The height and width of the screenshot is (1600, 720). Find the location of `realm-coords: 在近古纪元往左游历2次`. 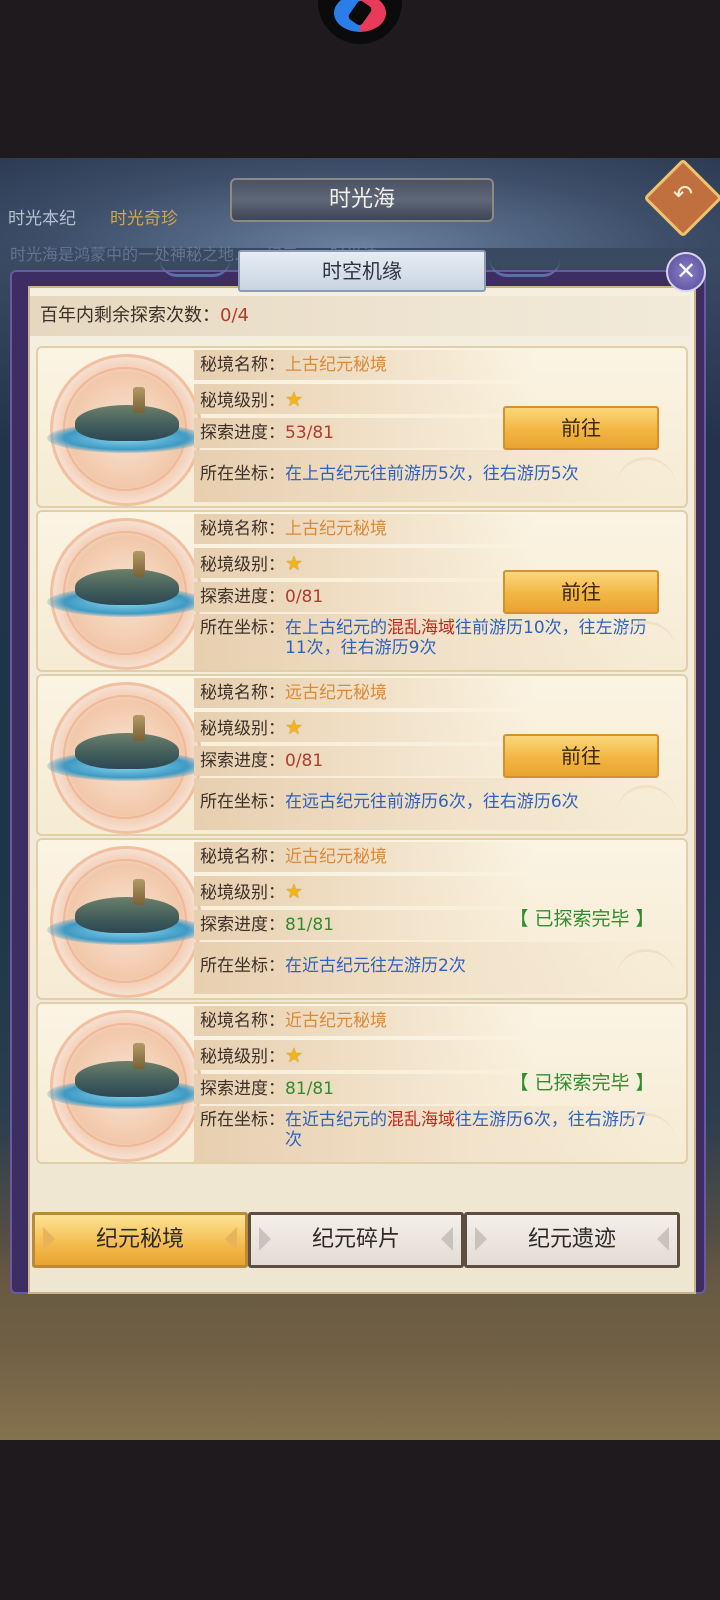

realm-coords: 在近古纪元往左游历2次 is located at coordinates (375, 966).